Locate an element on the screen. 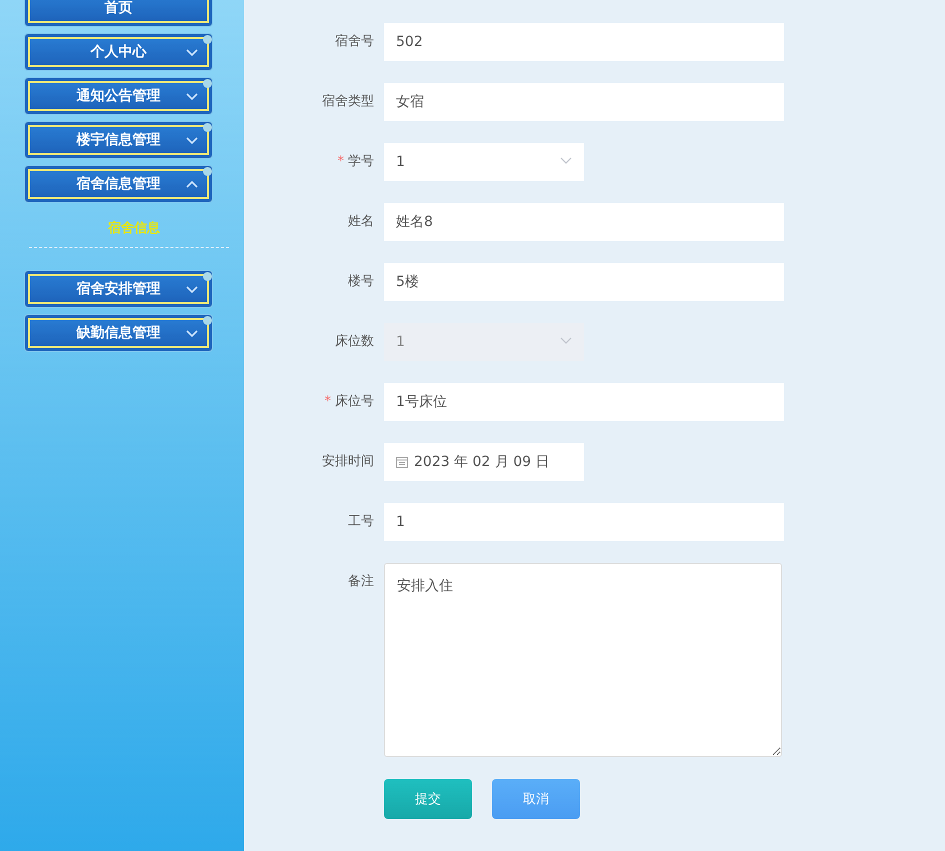 This screenshot has height=851, width=945. field-label: 备注 is located at coordinates (361, 582).